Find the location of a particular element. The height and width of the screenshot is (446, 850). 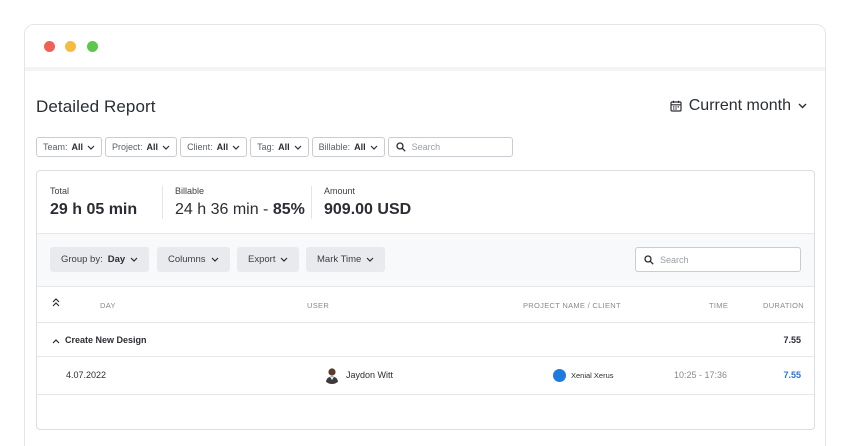

row-project: Xenial Xerus is located at coordinates (592, 375).